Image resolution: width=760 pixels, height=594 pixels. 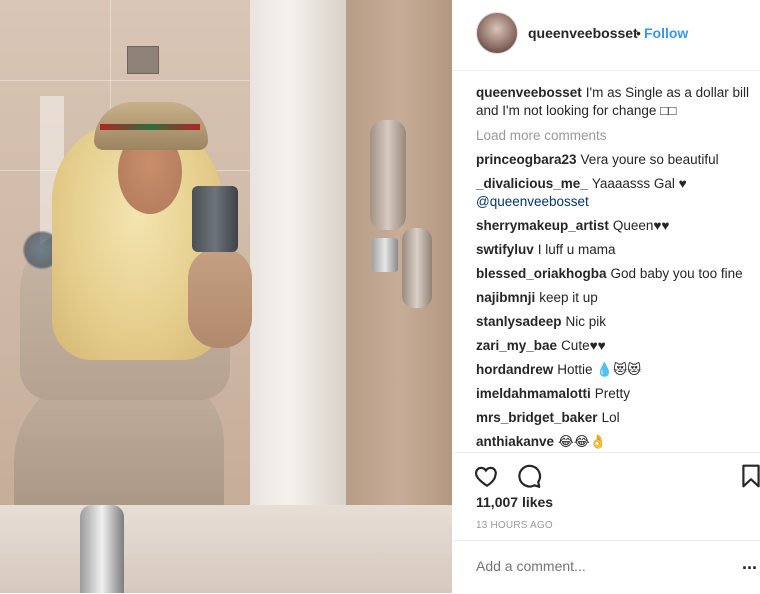 I want to click on counter, so click(x=226, y=549).